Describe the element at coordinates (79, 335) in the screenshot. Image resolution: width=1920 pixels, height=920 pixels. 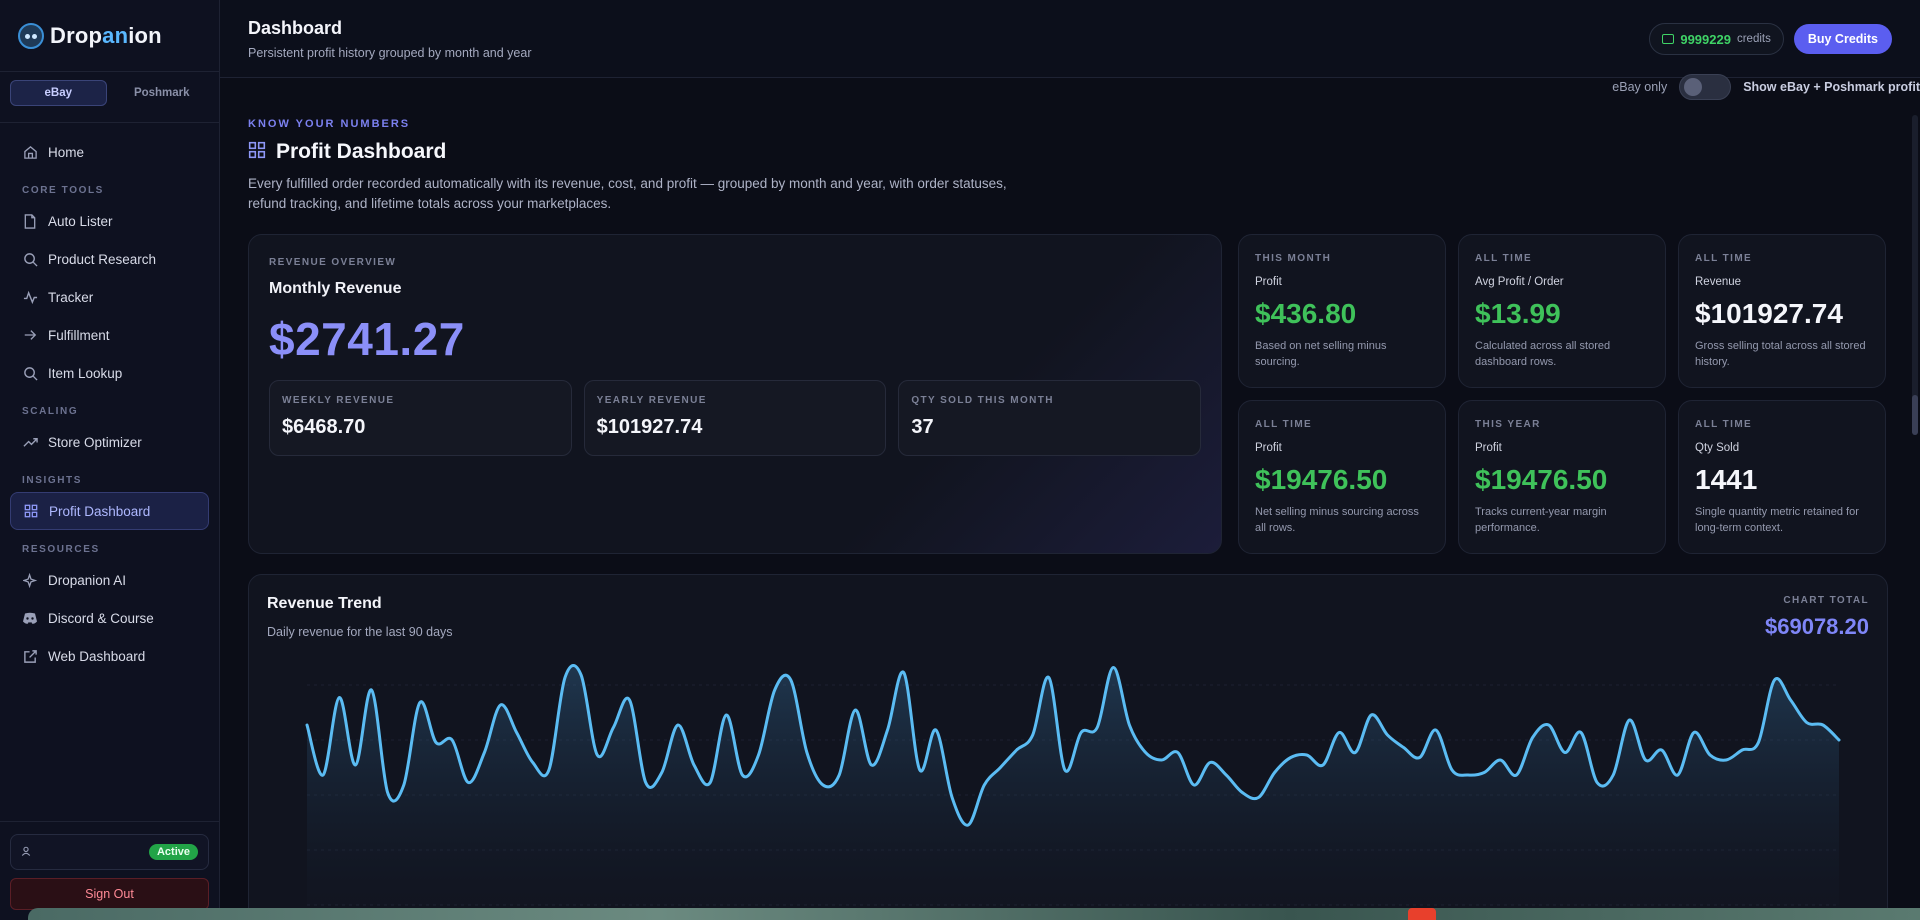
I see `sidebar-item-label: Fulfillment` at that location.